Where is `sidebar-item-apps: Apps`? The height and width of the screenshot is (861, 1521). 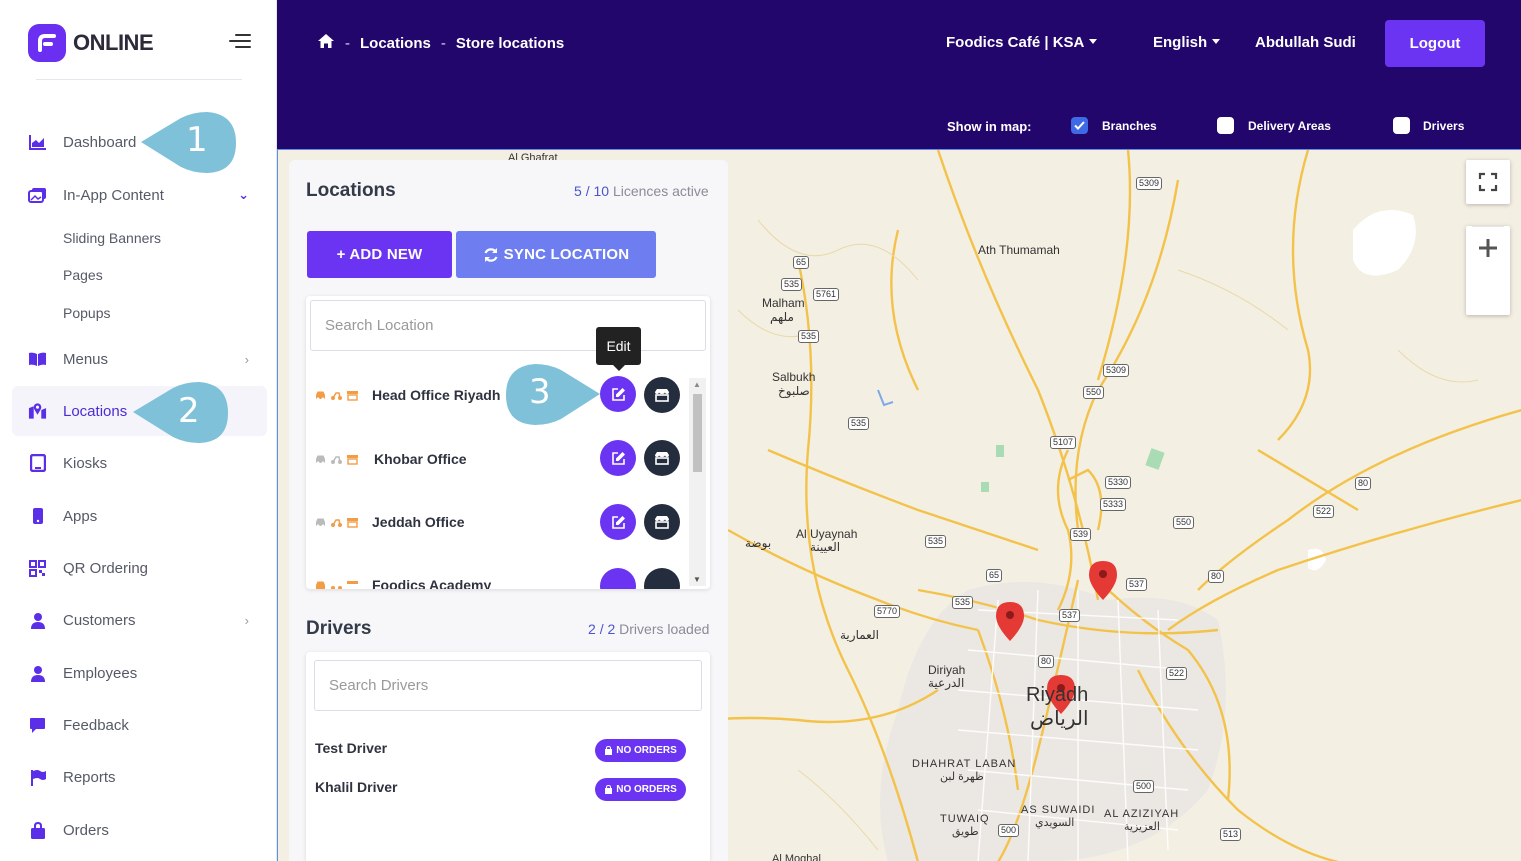 sidebar-item-apps: Apps is located at coordinates (139, 516).